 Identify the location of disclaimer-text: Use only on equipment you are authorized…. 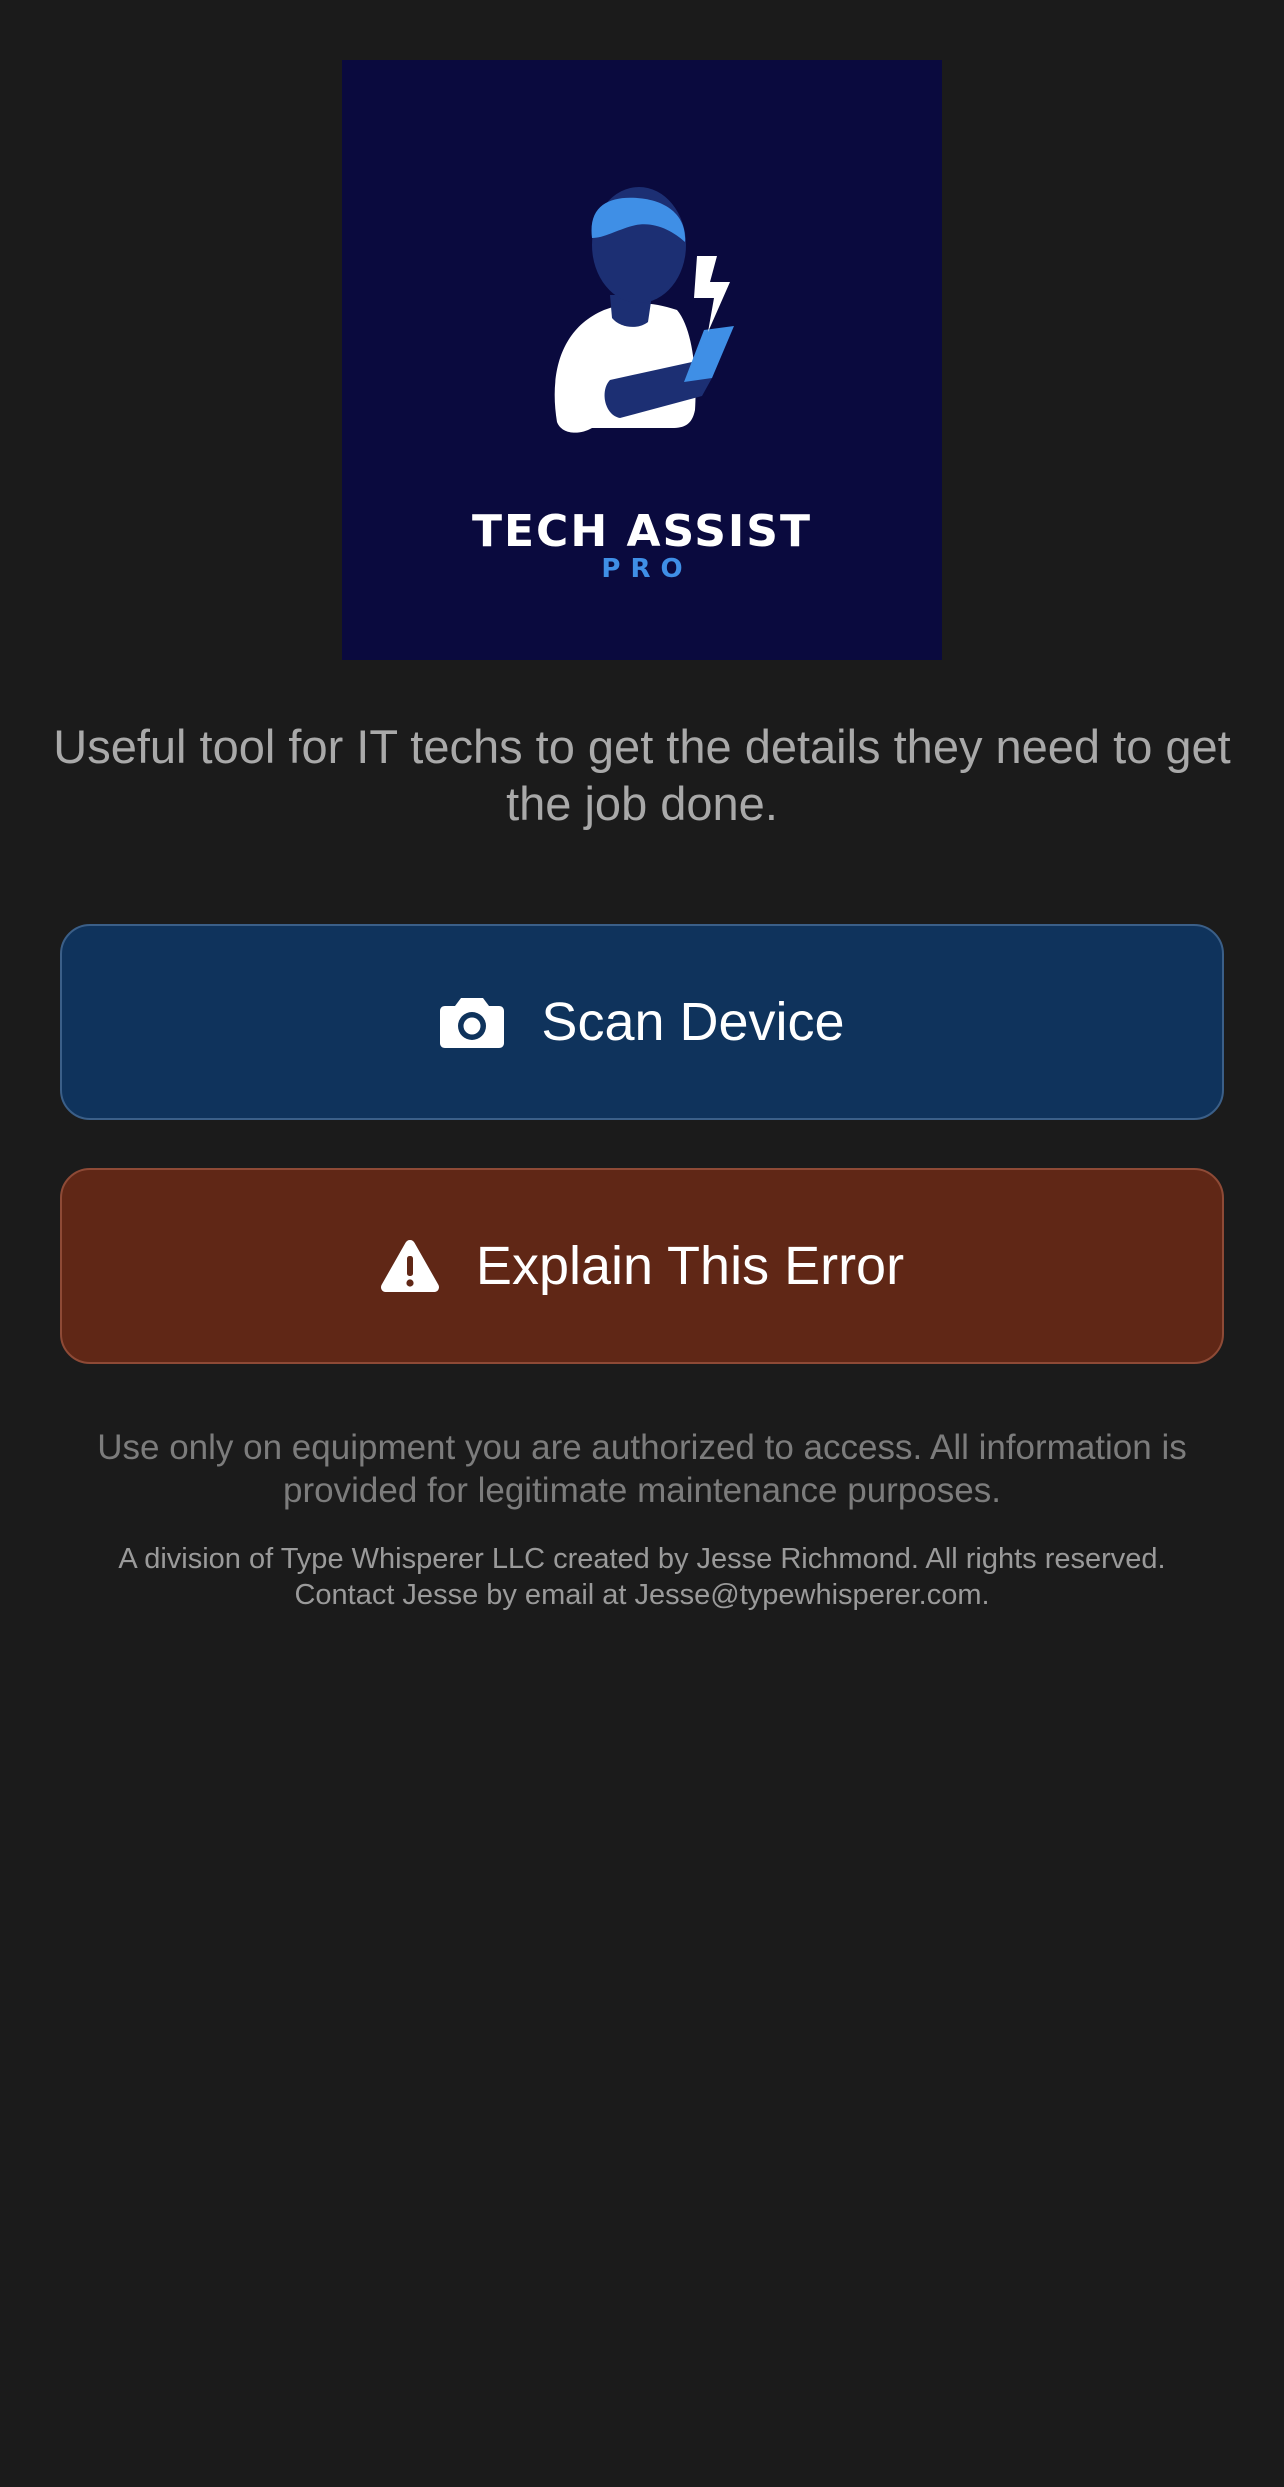
(642, 1469).